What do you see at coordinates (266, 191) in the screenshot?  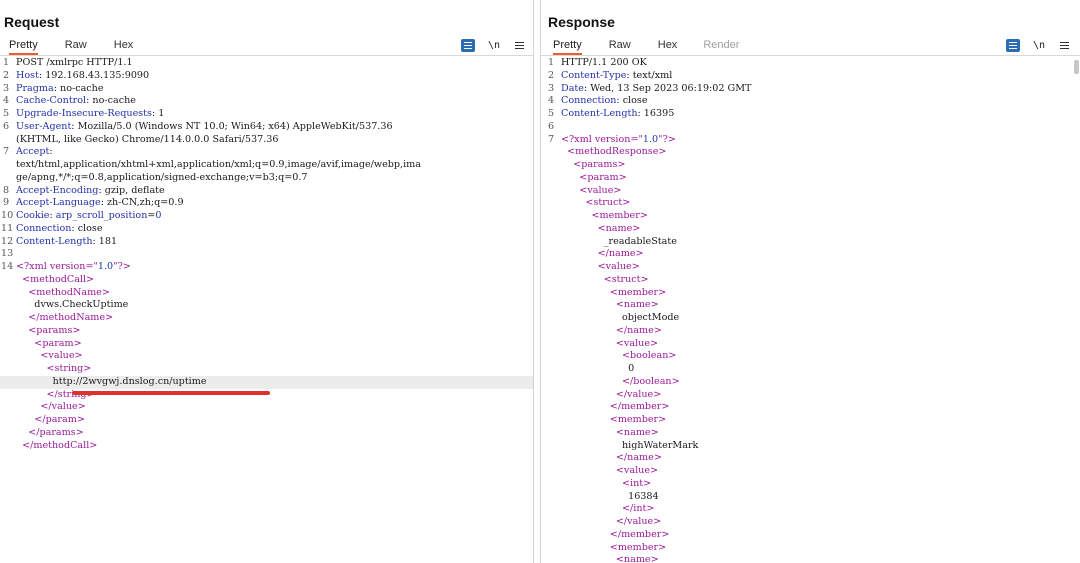 I see `code-line: 8 Accept-Encoding: gzip, deflate` at bounding box center [266, 191].